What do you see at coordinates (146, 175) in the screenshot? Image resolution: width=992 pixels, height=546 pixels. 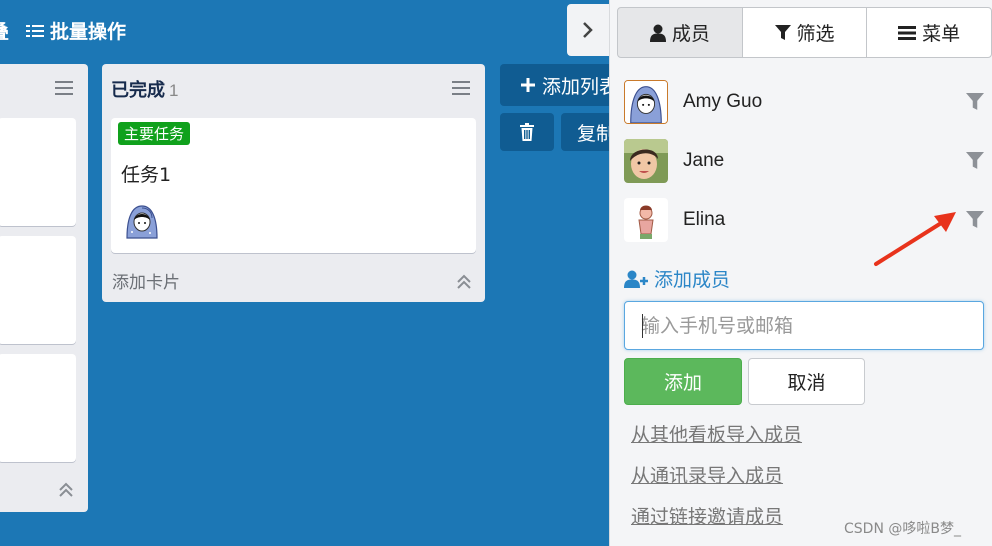 I see `card-title: 任务1` at bounding box center [146, 175].